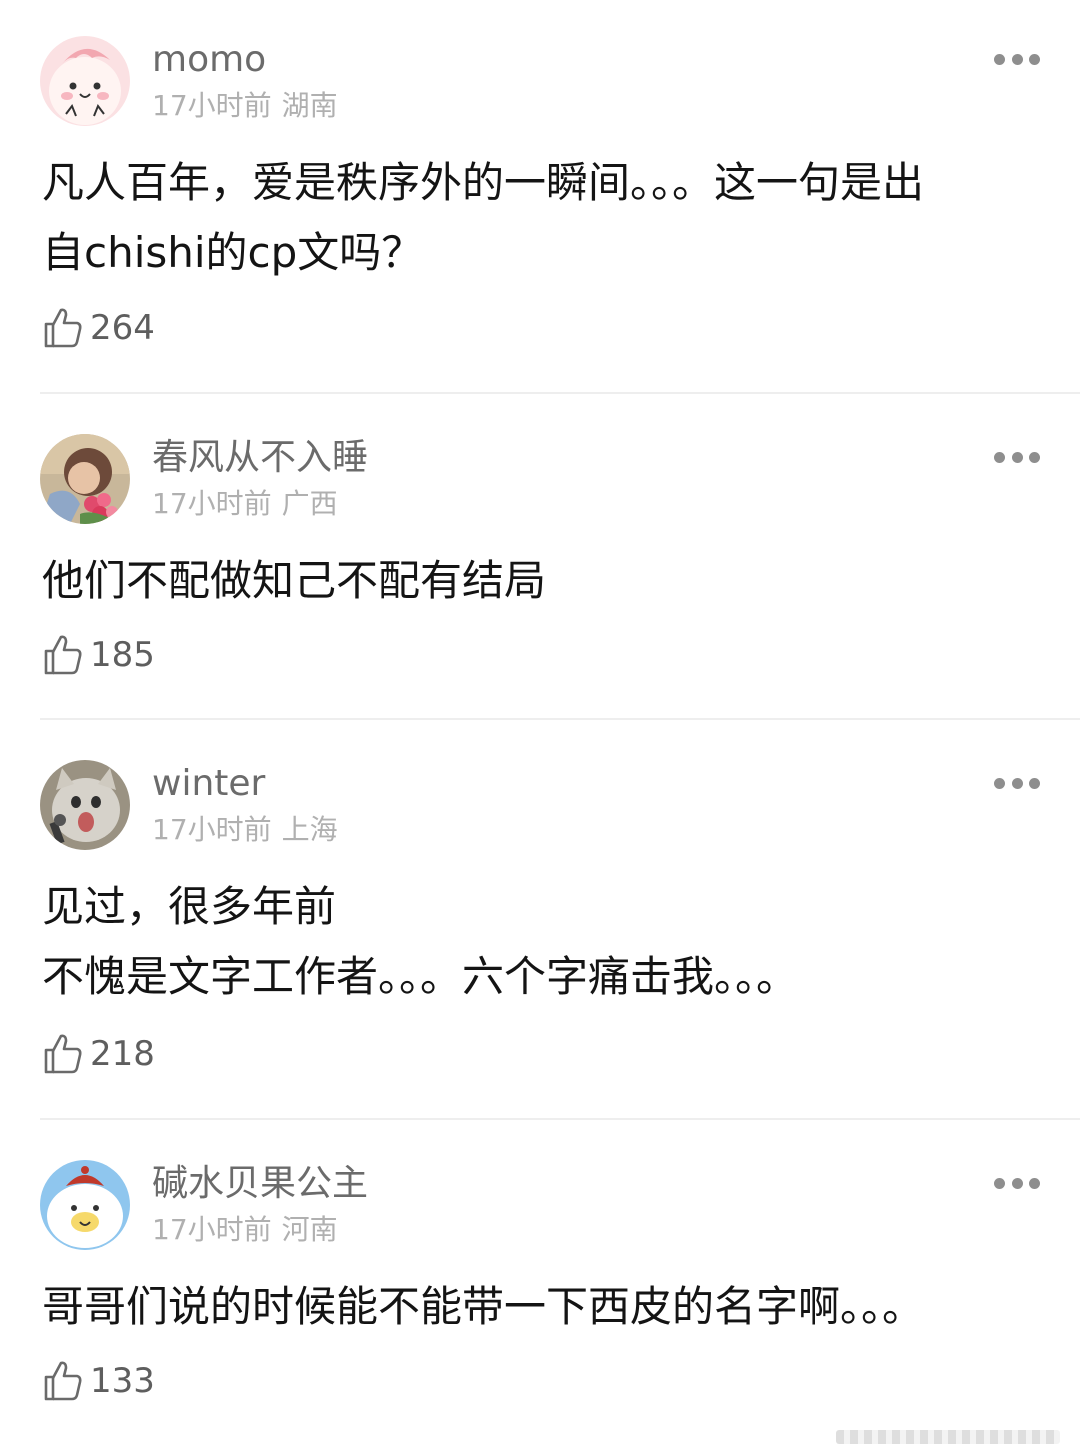  I want to click on comment-text-line: 不愧是文字工作者。。。六个字痛击我。。。, so click(420, 976).